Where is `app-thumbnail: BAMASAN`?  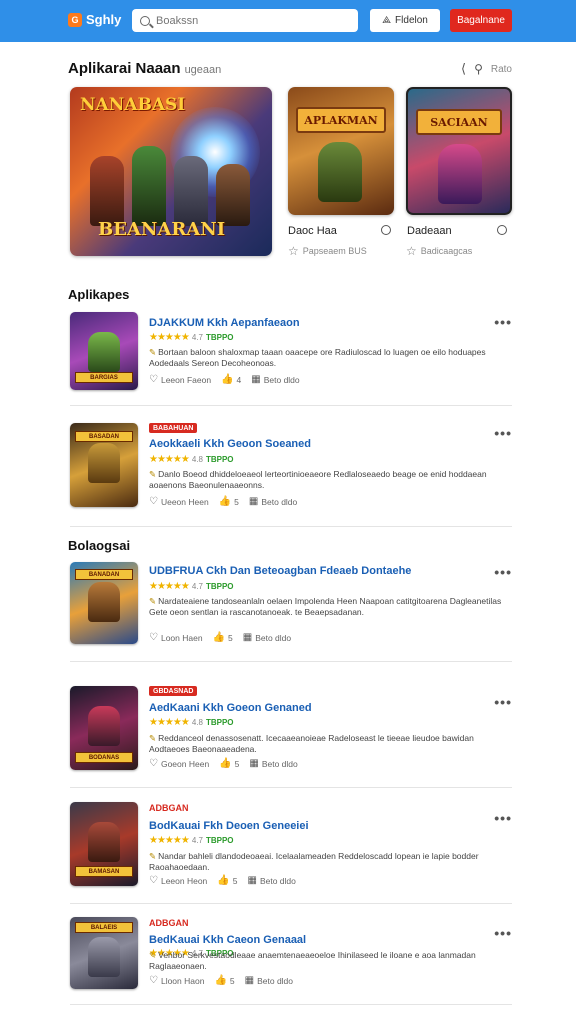 app-thumbnail: BAMASAN is located at coordinates (104, 844).